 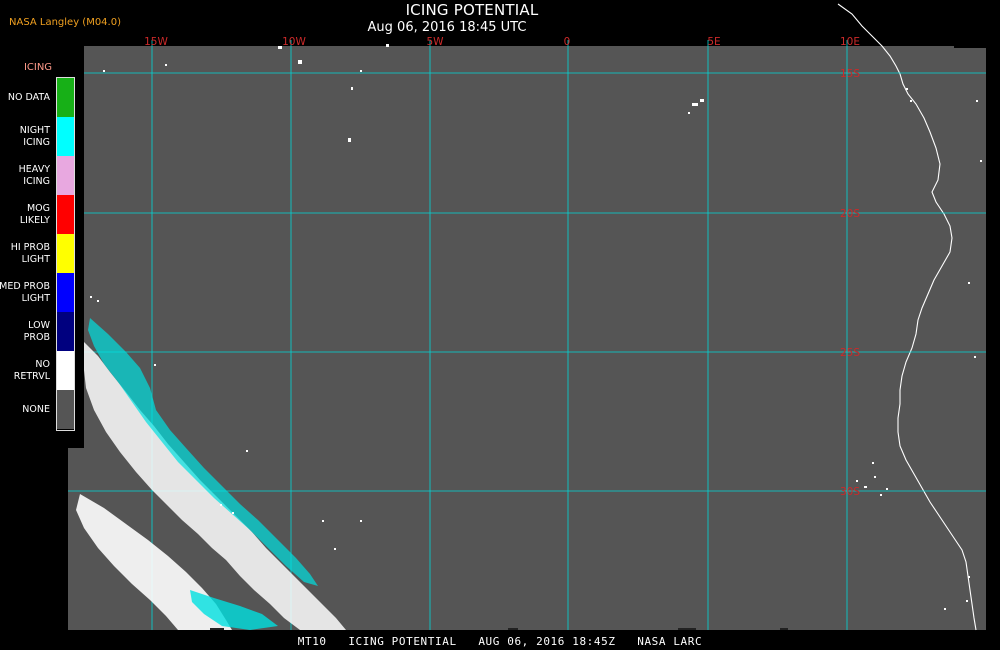 What do you see at coordinates (34, 175) in the screenshot?
I see `legend-label: HEAVY ICING` at bounding box center [34, 175].